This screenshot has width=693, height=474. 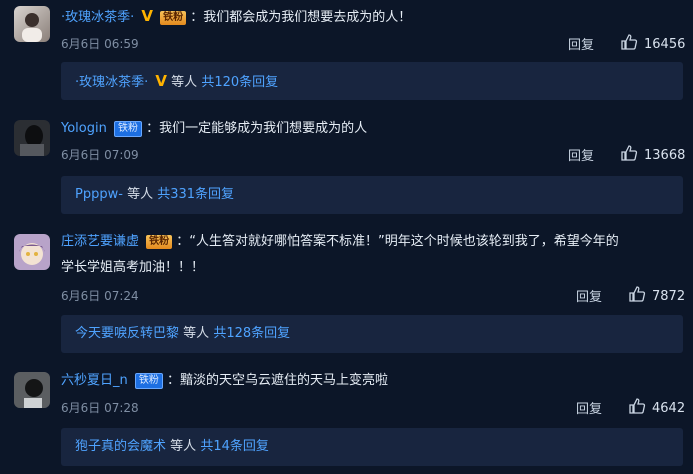 What do you see at coordinates (100, 44) in the screenshot?
I see `comment-time: 6月6日 06:59` at bounding box center [100, 44].